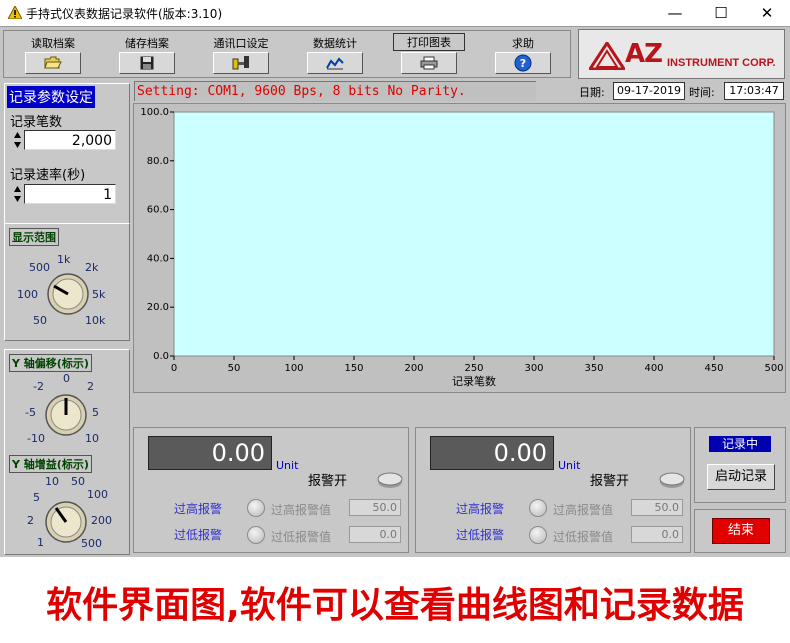 The width and height of the screenshot is (790, 643). I want to click on maximize-button: ☐, so click(721, 13).